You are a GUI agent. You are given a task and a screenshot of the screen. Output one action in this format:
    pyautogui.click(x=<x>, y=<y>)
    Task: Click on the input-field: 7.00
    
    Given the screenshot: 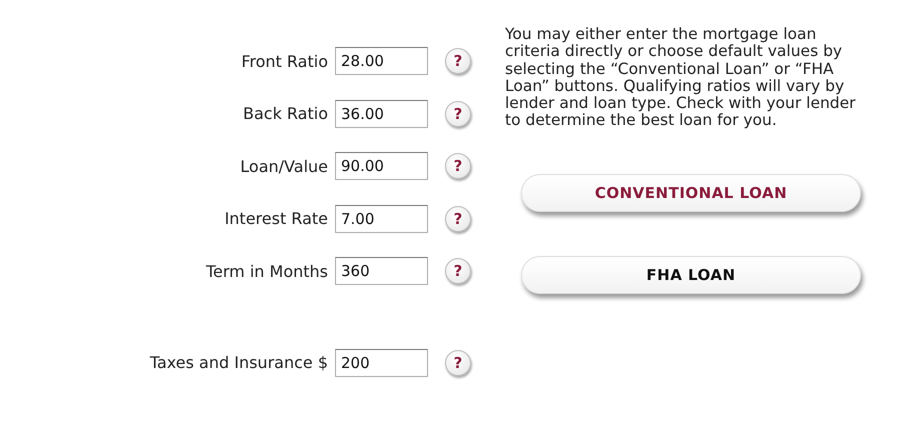 What is the action you would take?
    pyautogui.click(x=381, y=218)
    